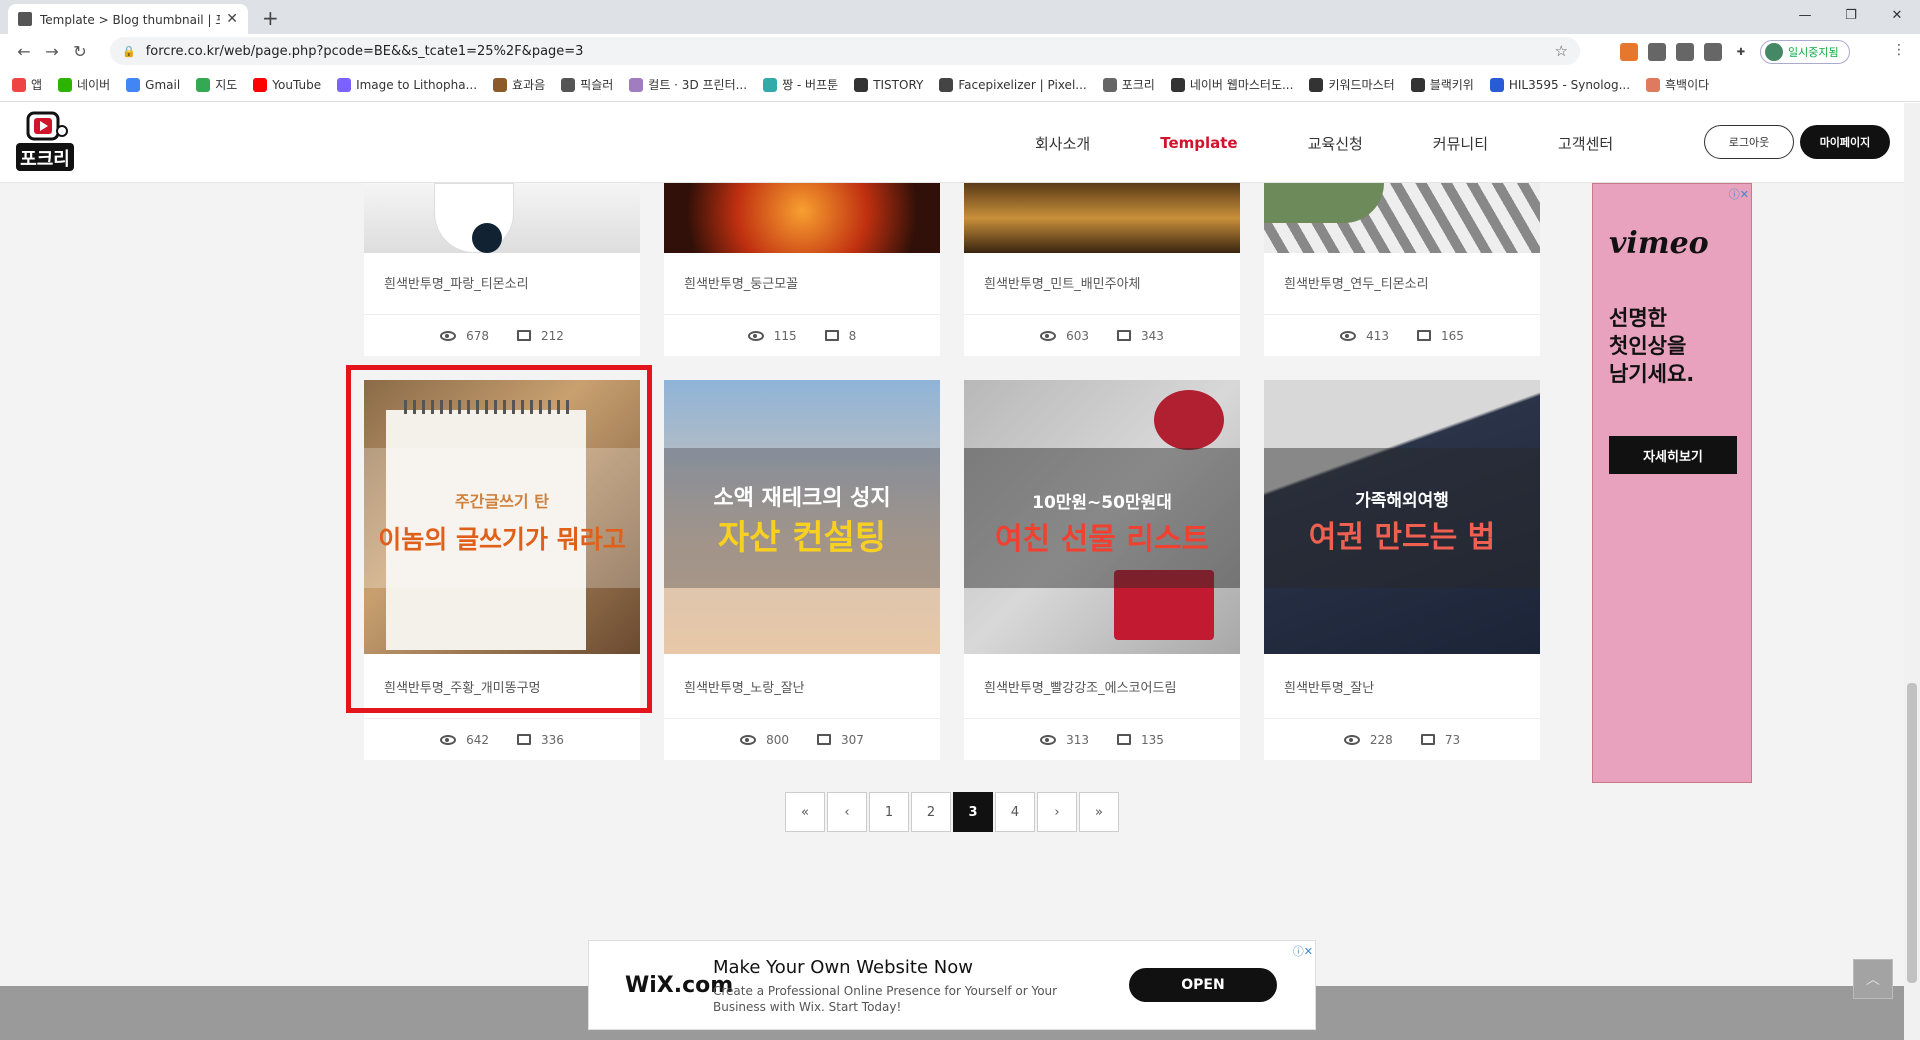  What do you see at coordinates (1077, 335) in the screenshot?
I see `view-count: 603` at bounding box center [1077, 335].